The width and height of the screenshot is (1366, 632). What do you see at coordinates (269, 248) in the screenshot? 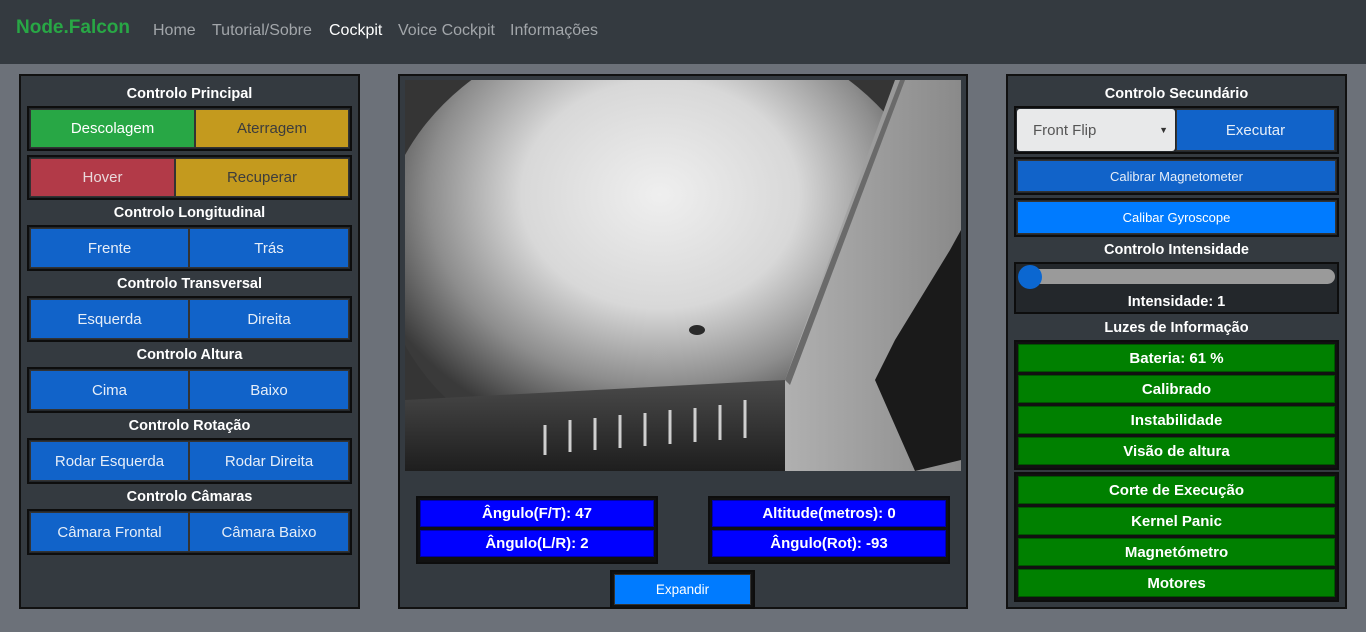
I see `back-button: Trás` at bounding box center [269, 248].